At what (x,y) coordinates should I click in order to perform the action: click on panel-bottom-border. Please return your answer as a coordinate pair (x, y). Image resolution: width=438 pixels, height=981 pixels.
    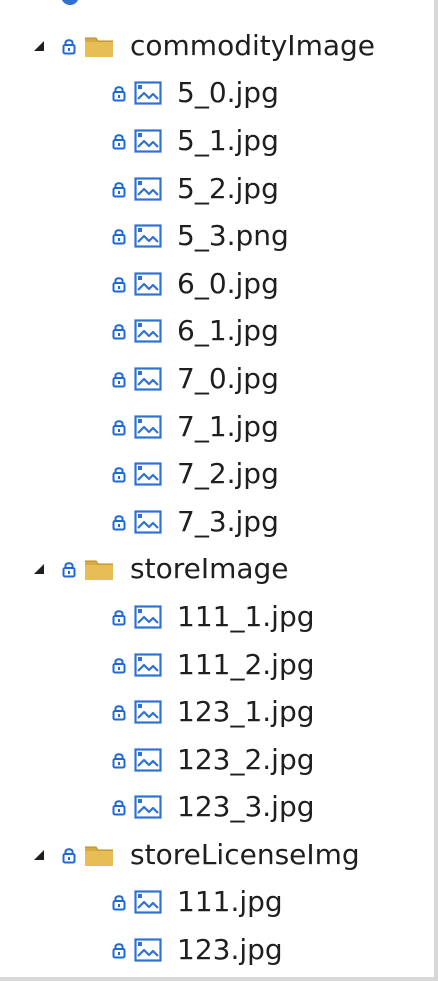
    Looking at the image, I should click on (219, 979).